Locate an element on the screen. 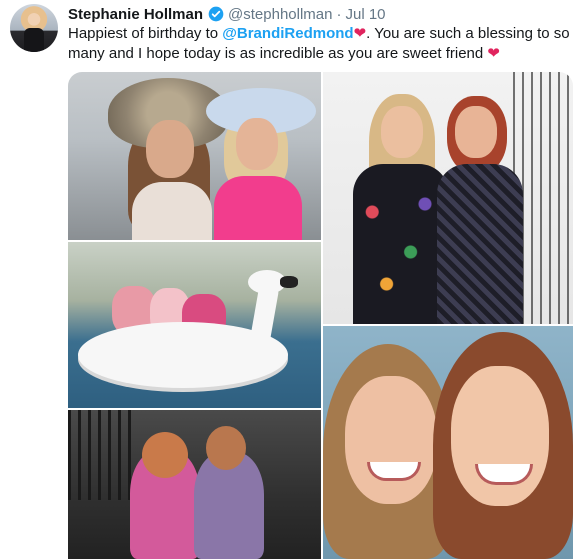 This screenshot has height=559, width=586. author-name: Stephanie Hollman is located at coordinates (135, 14).